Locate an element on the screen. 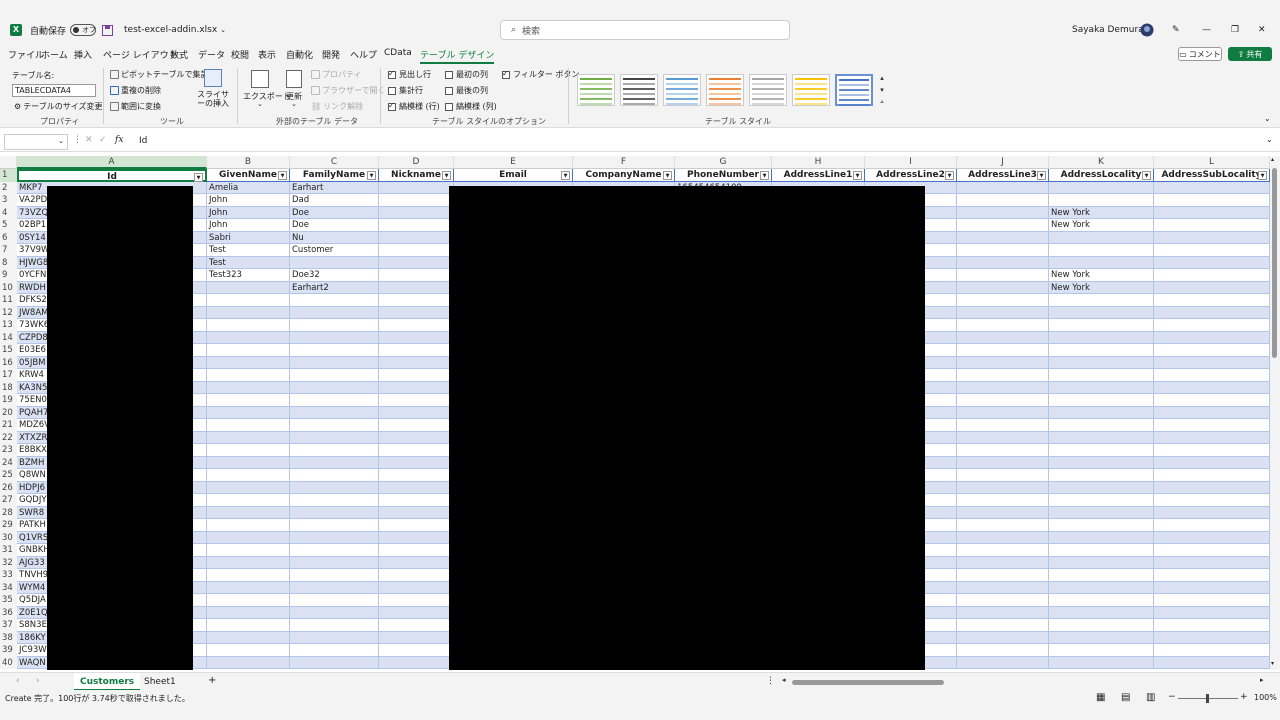 This screenshot has width=1280, height=720. sheet-tab-customers: Customers is located at coordinates (107, 682).